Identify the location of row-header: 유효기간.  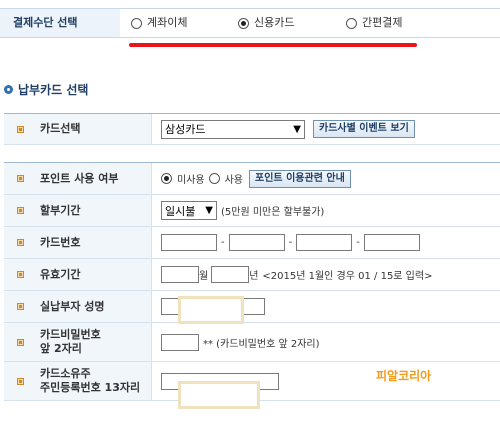
(78, 274).